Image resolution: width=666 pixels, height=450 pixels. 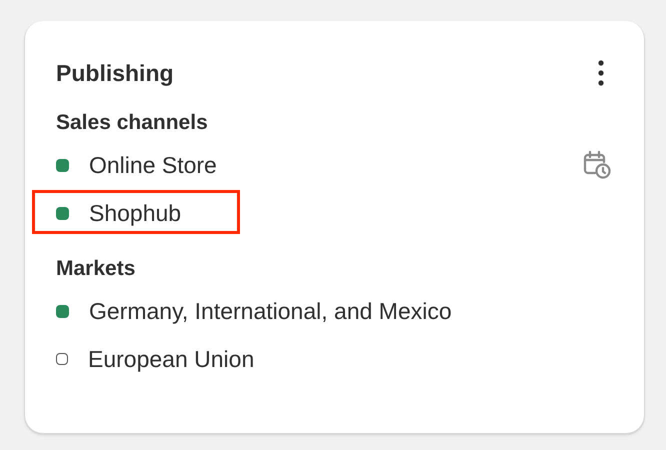 I want to click on channel-label: Shophub, so click(x=135, y=213).